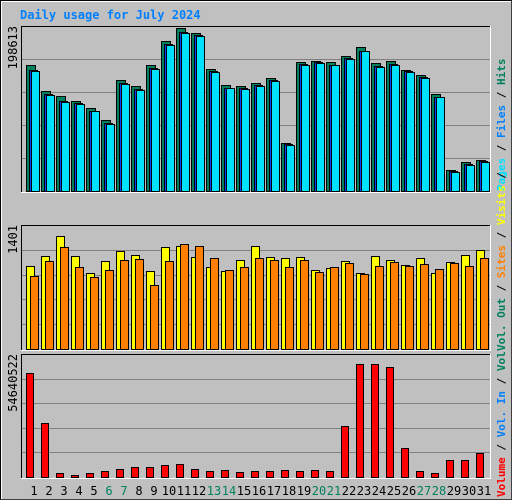 This screenshot has height=500, width=512. Describe the element at coordinates (259, 491) in the screenshot. I see `x-axis-label-day-16: 16` at that location.